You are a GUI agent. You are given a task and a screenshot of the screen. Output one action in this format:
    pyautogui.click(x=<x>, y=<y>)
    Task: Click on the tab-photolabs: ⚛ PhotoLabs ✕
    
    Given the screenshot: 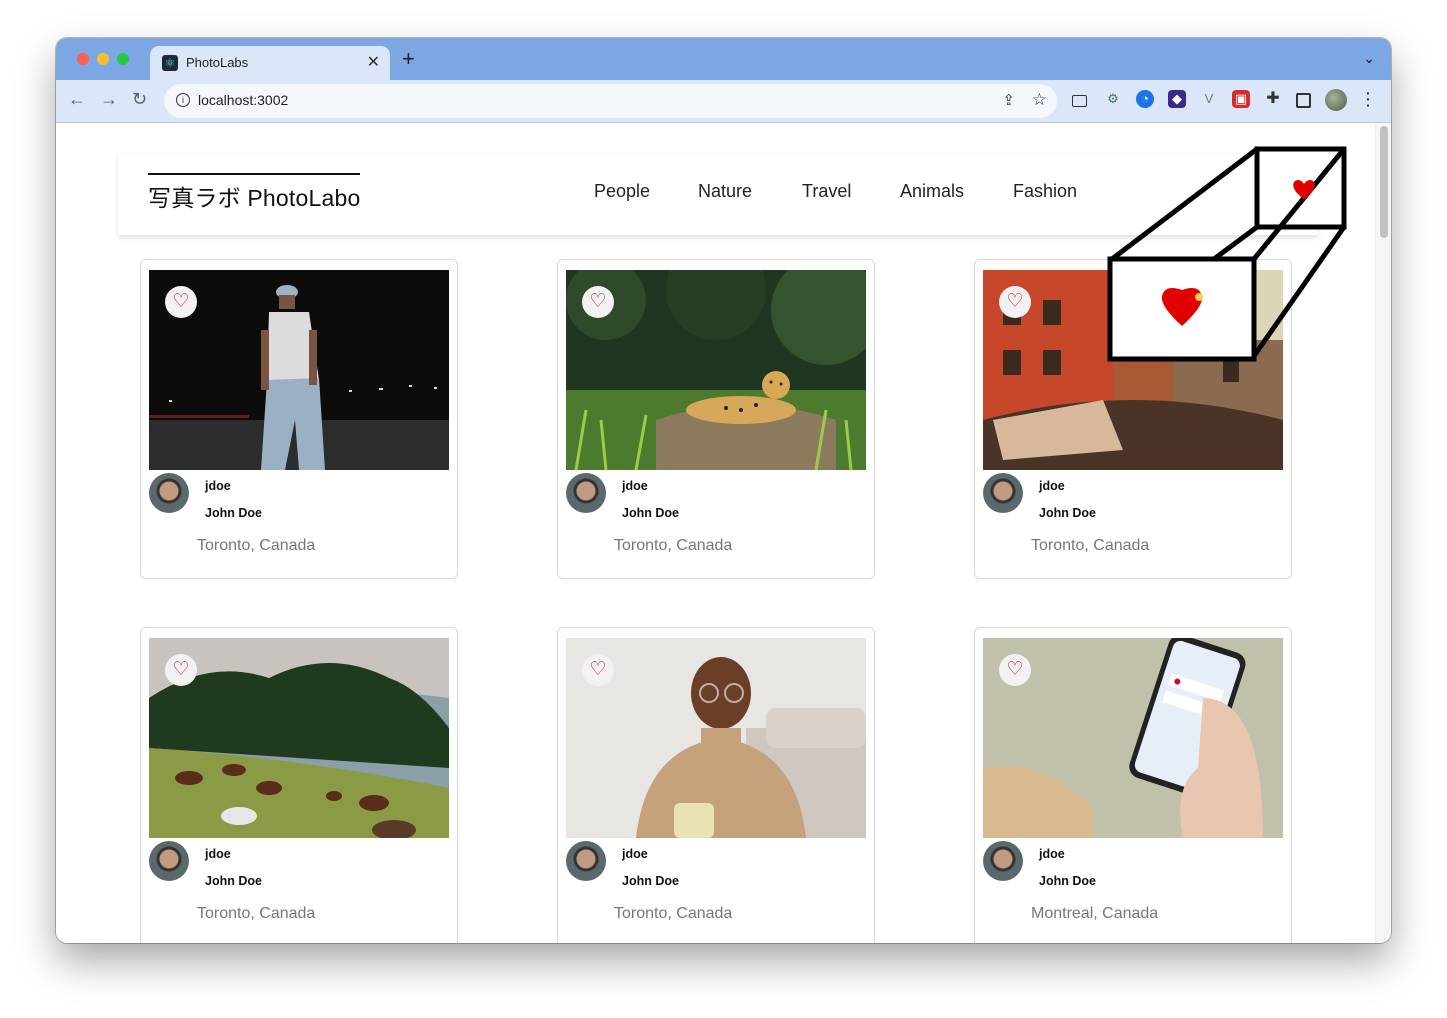 What is the action you would take?
    pyautogui.click(x=270, y=63)
    